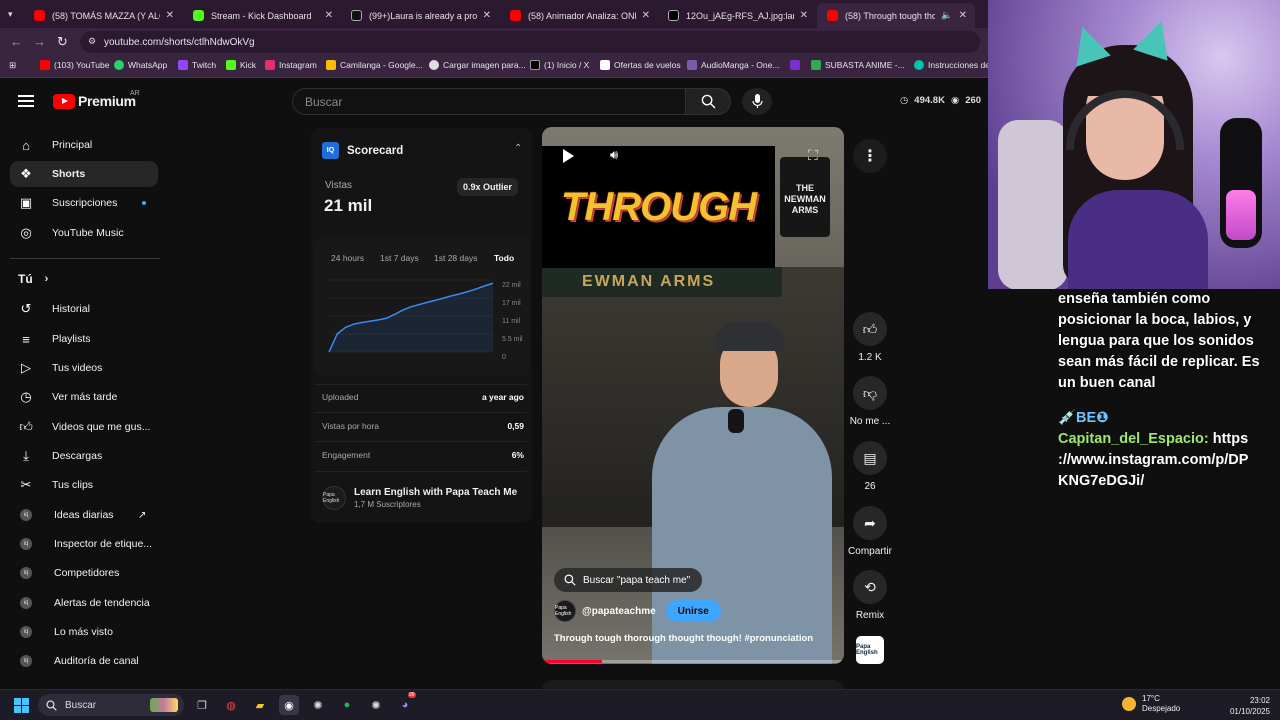  I want to click on flights-icon, so click(605, 65).